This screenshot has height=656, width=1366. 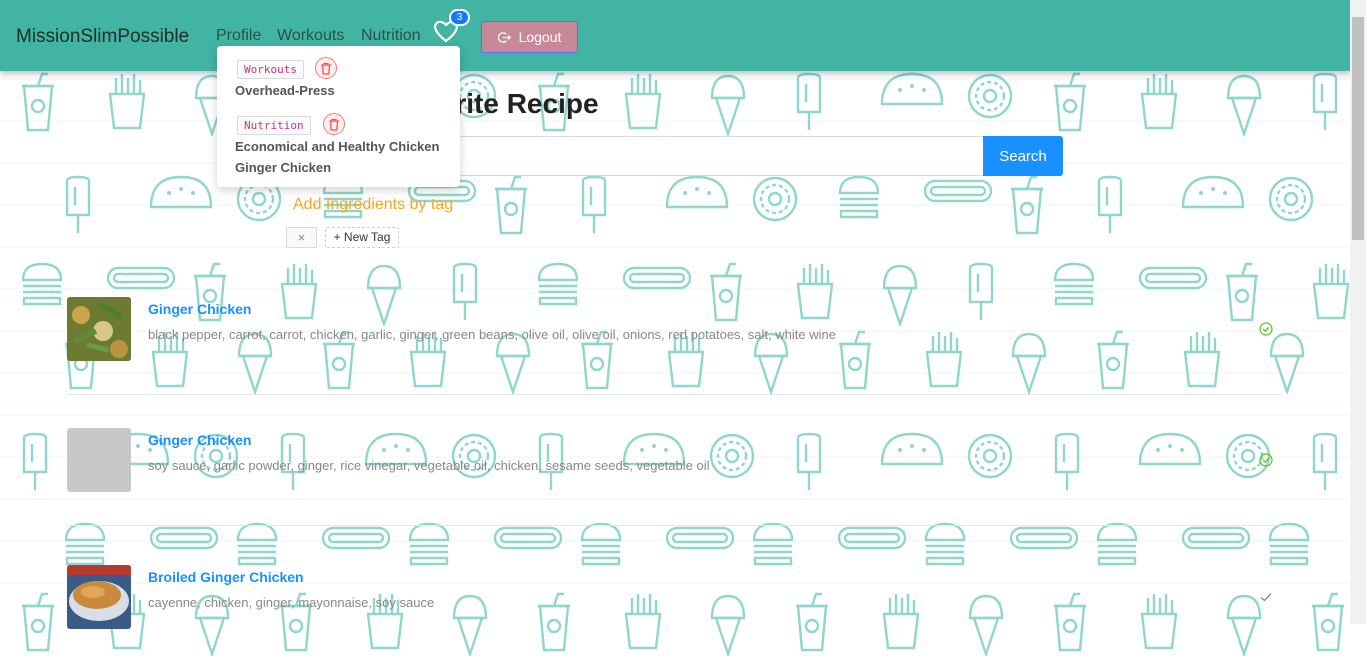 What do you see at coordinates (102, 37) in the screenshot?
I see `brand-logo-text: MissionSlimPossible` at bounding box center [102, 37].